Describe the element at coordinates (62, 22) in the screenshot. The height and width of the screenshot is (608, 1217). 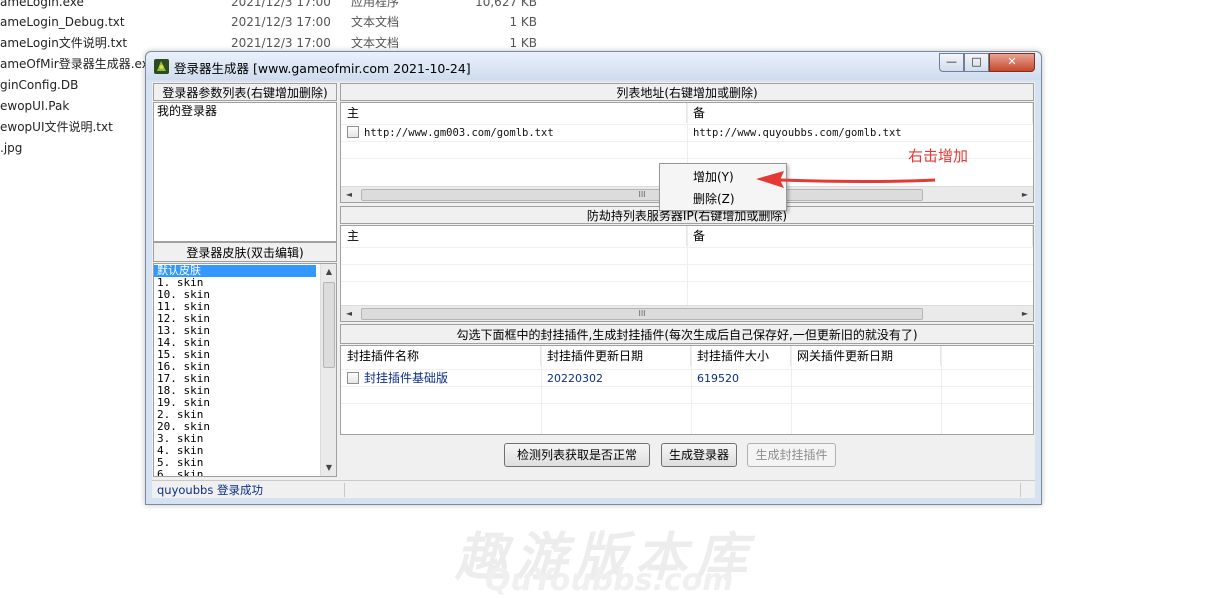
I see `file-name: ameLogin_Debug.txt` at that location.